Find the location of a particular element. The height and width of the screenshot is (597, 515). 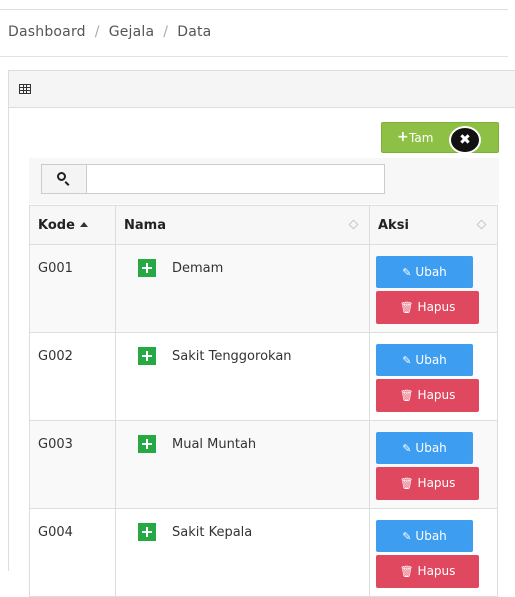

cell-kode: G002 is located at coordinates (72, 376).